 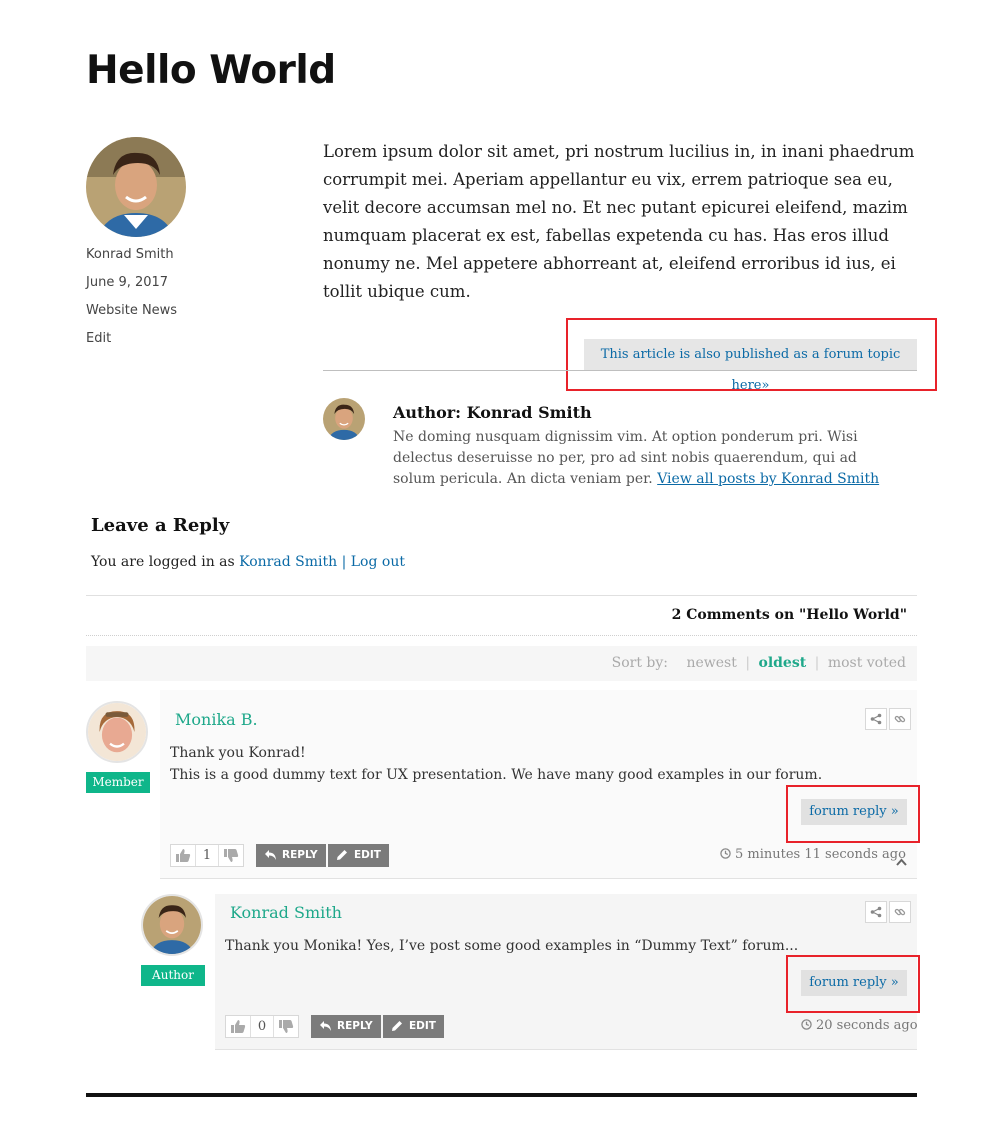 What do you see at coordinates (501, 663) in the screenshot?
I see `sort-bar: Sort by: newest | oldest | most voted` at bounding box center [501, 663].